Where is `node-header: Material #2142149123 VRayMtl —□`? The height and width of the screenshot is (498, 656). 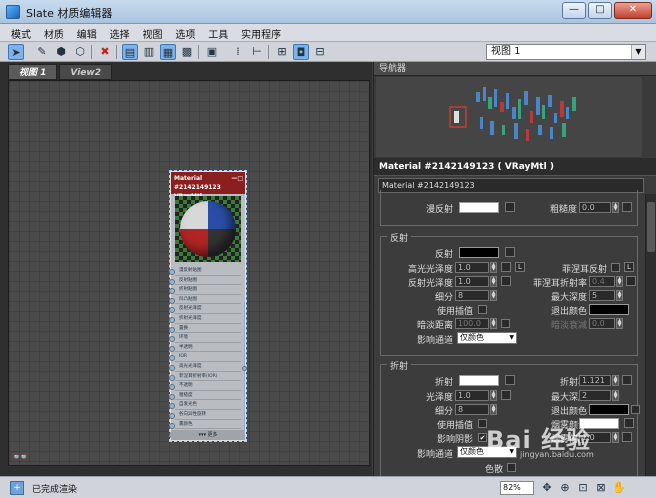 node-header: Material #2142149123 VRayMtl —□ is located at coordinates (208, 186).